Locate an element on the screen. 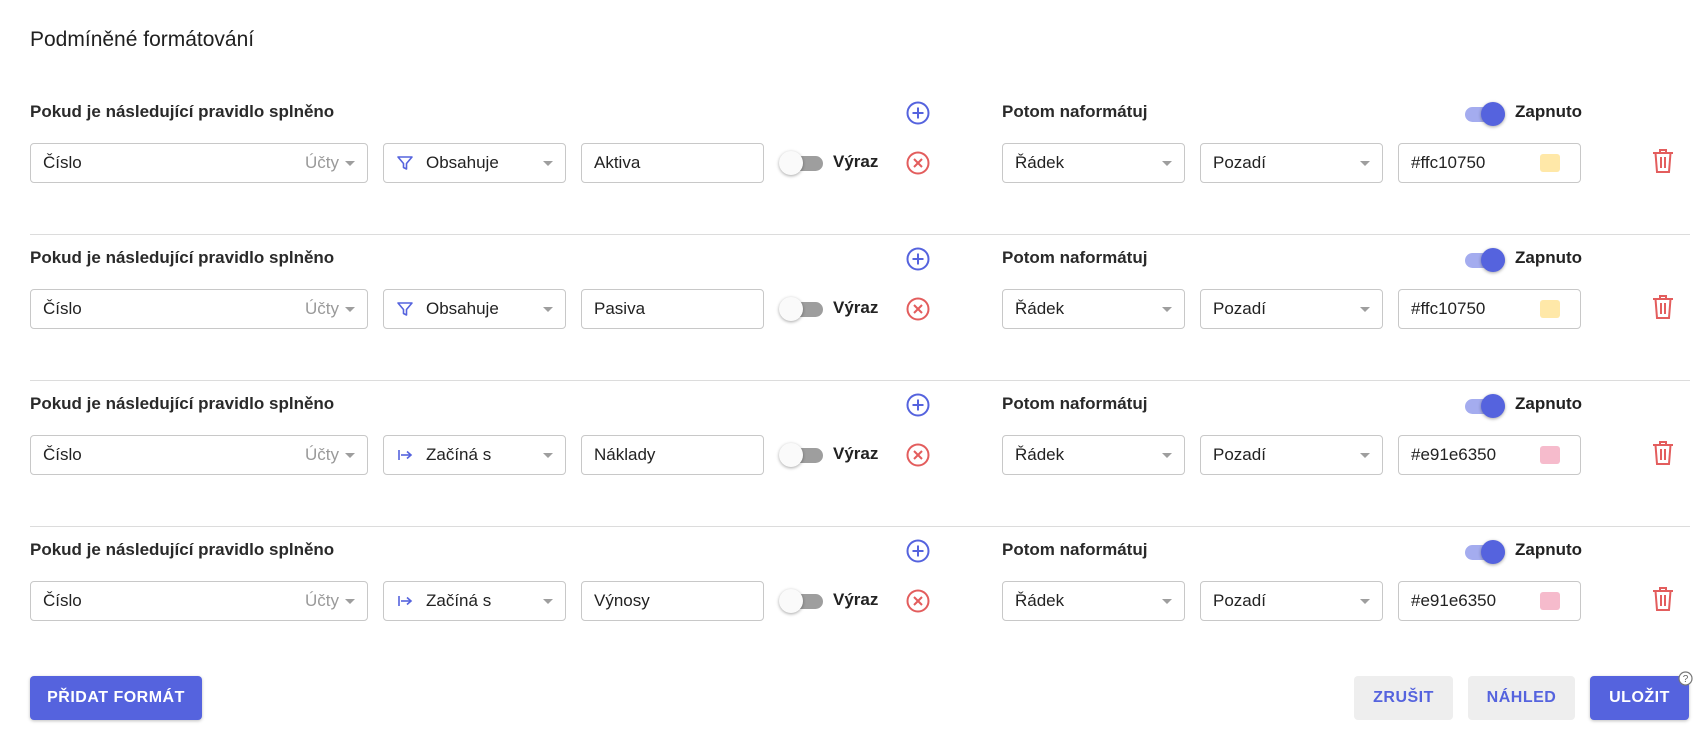 This screenshot has height=737, width=1707. color-value: #e91e6350 is located at coordinates (1454, 600).